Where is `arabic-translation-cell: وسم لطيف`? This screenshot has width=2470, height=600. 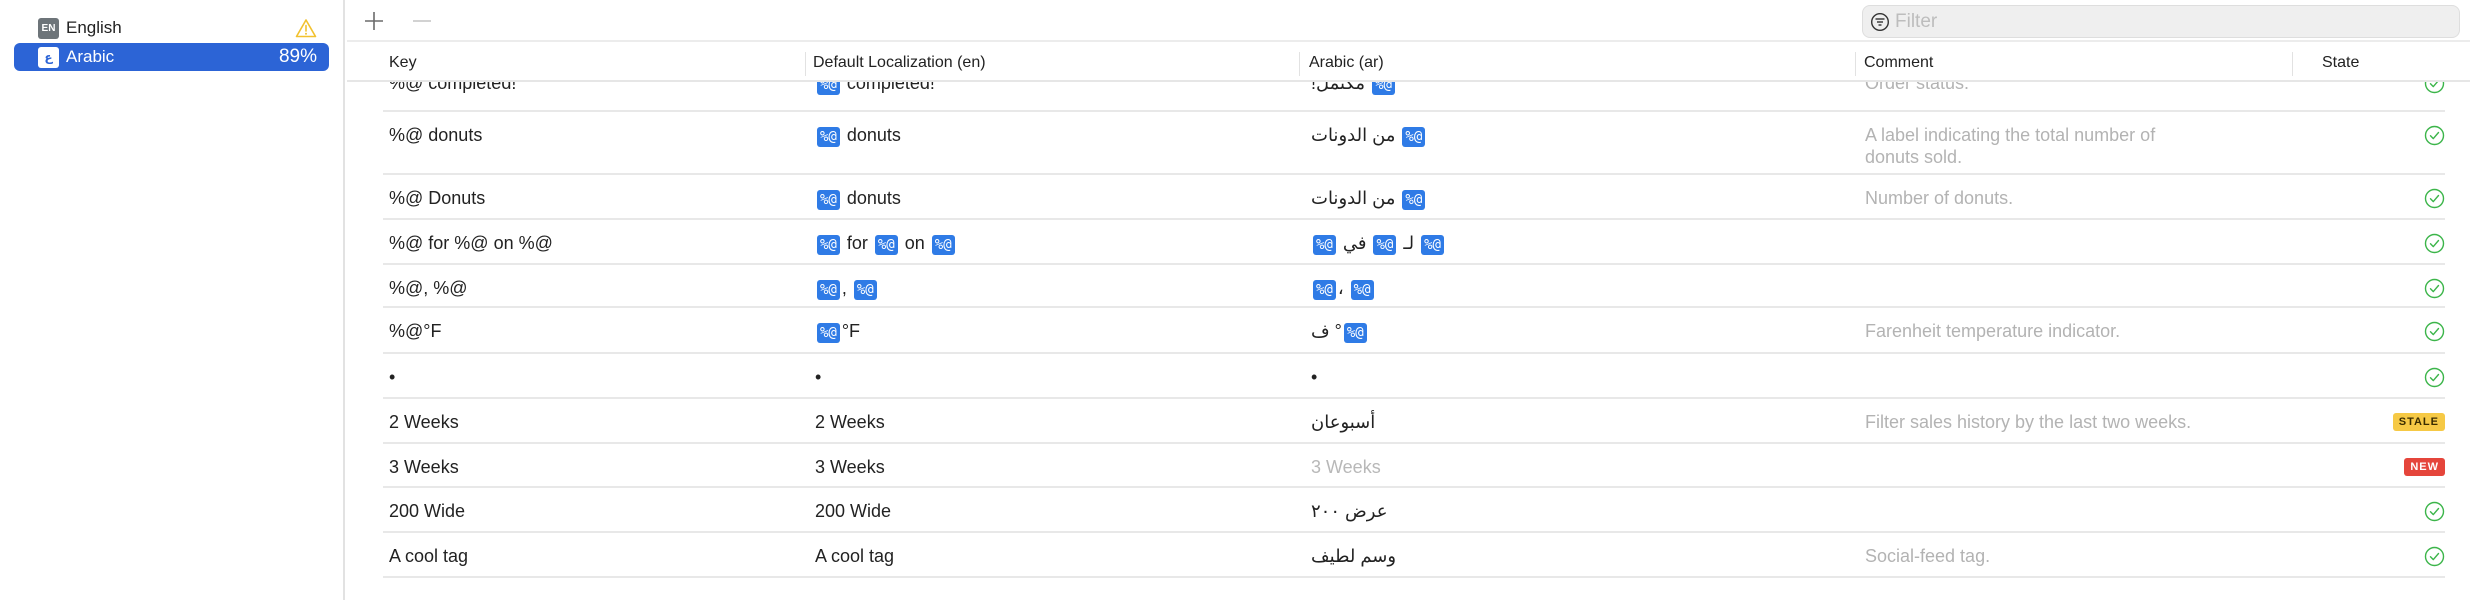 arabic-translation-cell: وسم لطيف is located at coordinates (1353, 556).